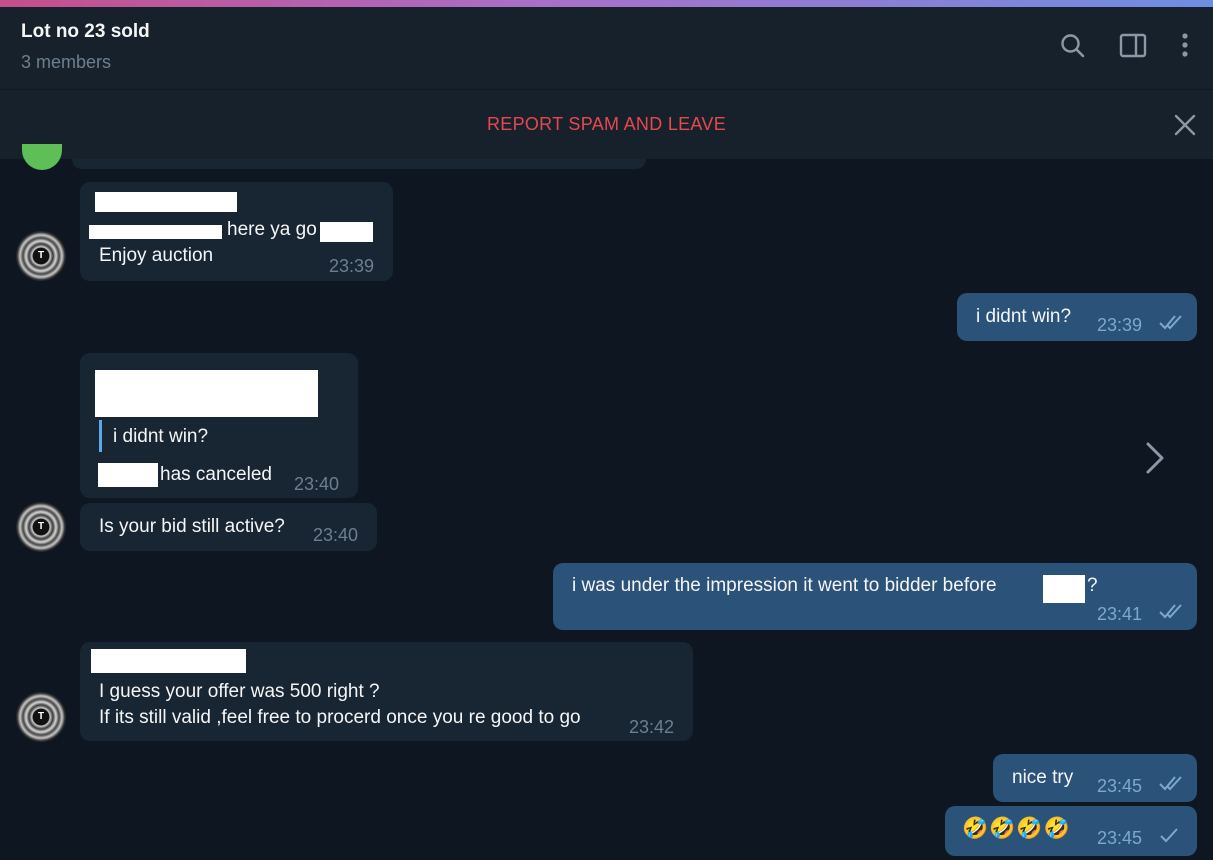 The image size is (1213, 860). I want to click on message-bubble-outgoing: nice try 23:45, so click(1095, 778).